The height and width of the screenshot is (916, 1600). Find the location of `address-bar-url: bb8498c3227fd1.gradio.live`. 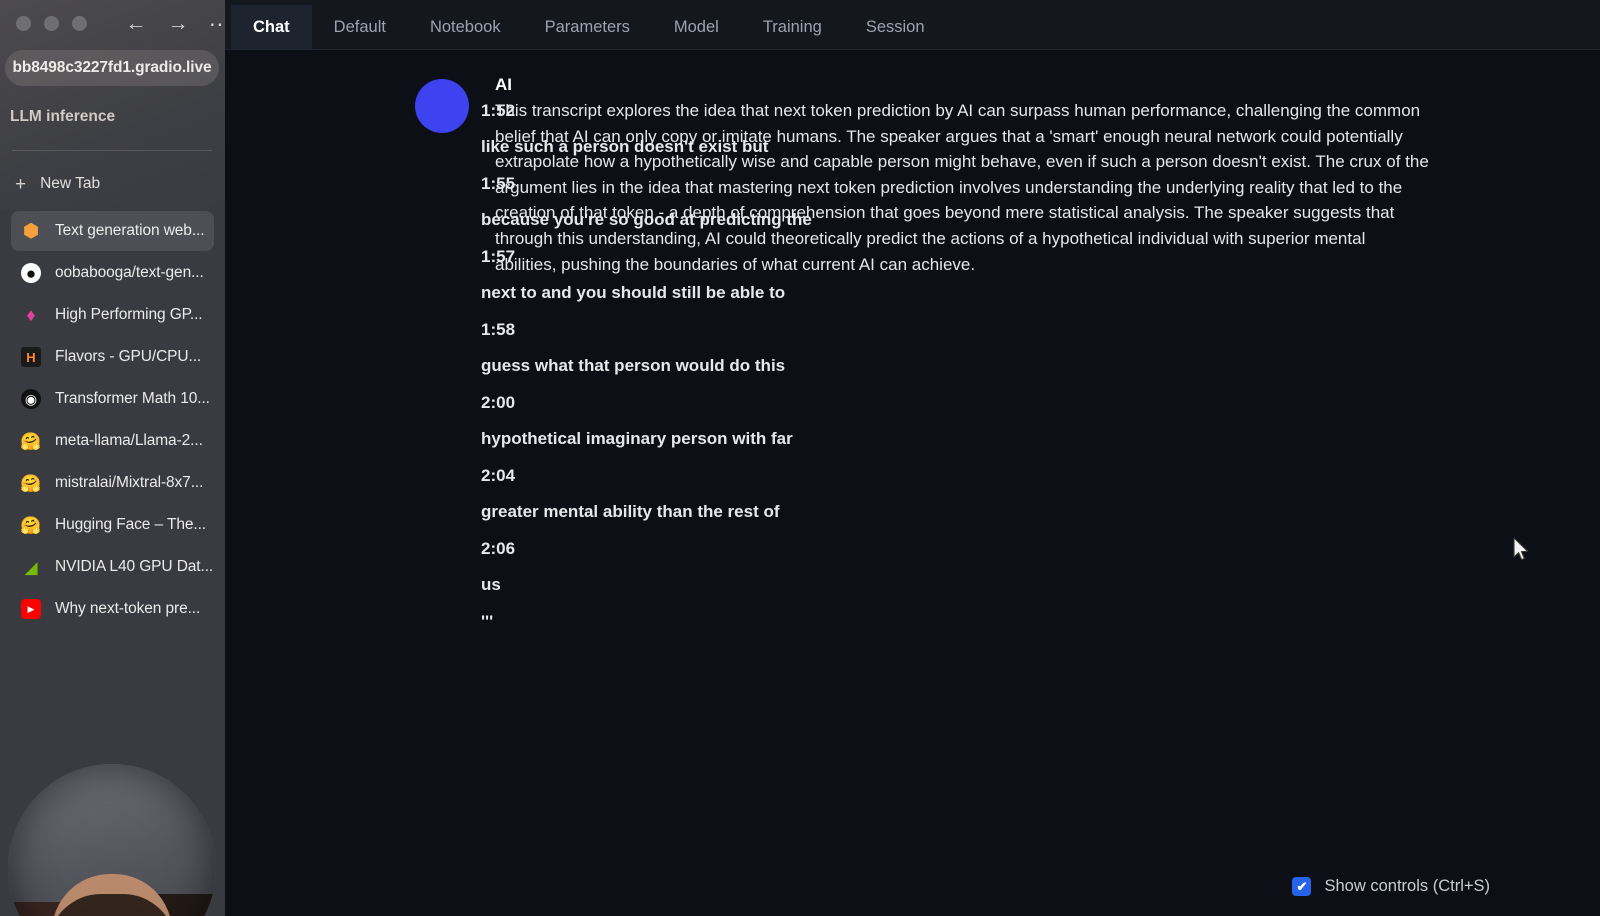

address-bar-url: bb8498c3227fd1.gradio.live is located at coordinates (112, 67).